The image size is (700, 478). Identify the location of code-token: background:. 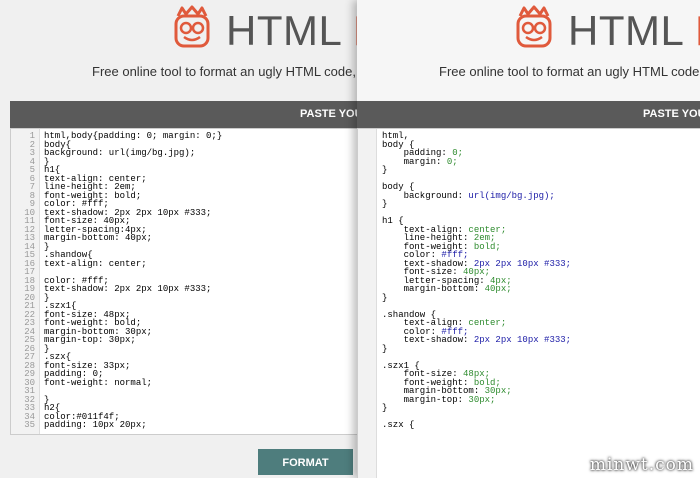
(425, 195).